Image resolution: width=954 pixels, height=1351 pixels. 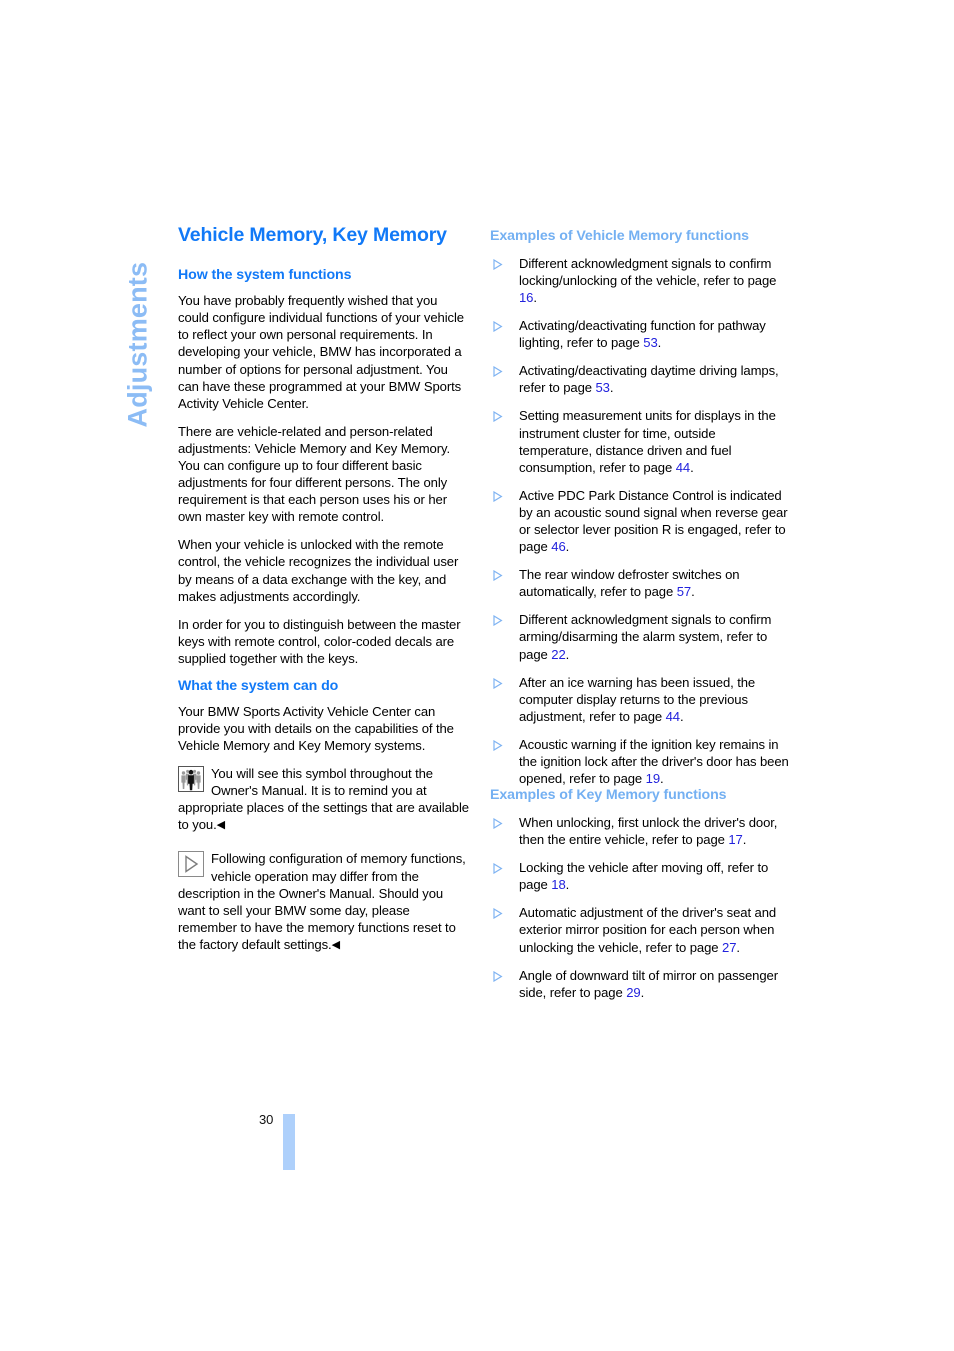 I want to click on page-reference-link: 16, so click(x=526, y=297).